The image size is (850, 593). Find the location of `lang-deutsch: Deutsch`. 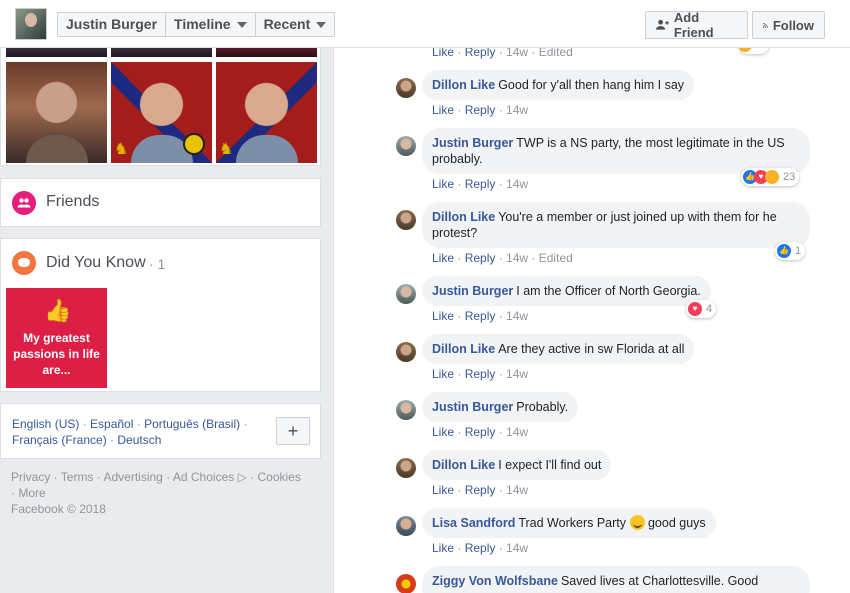

lang-deutsch: Deutsch is located at coordinates (139, 440).